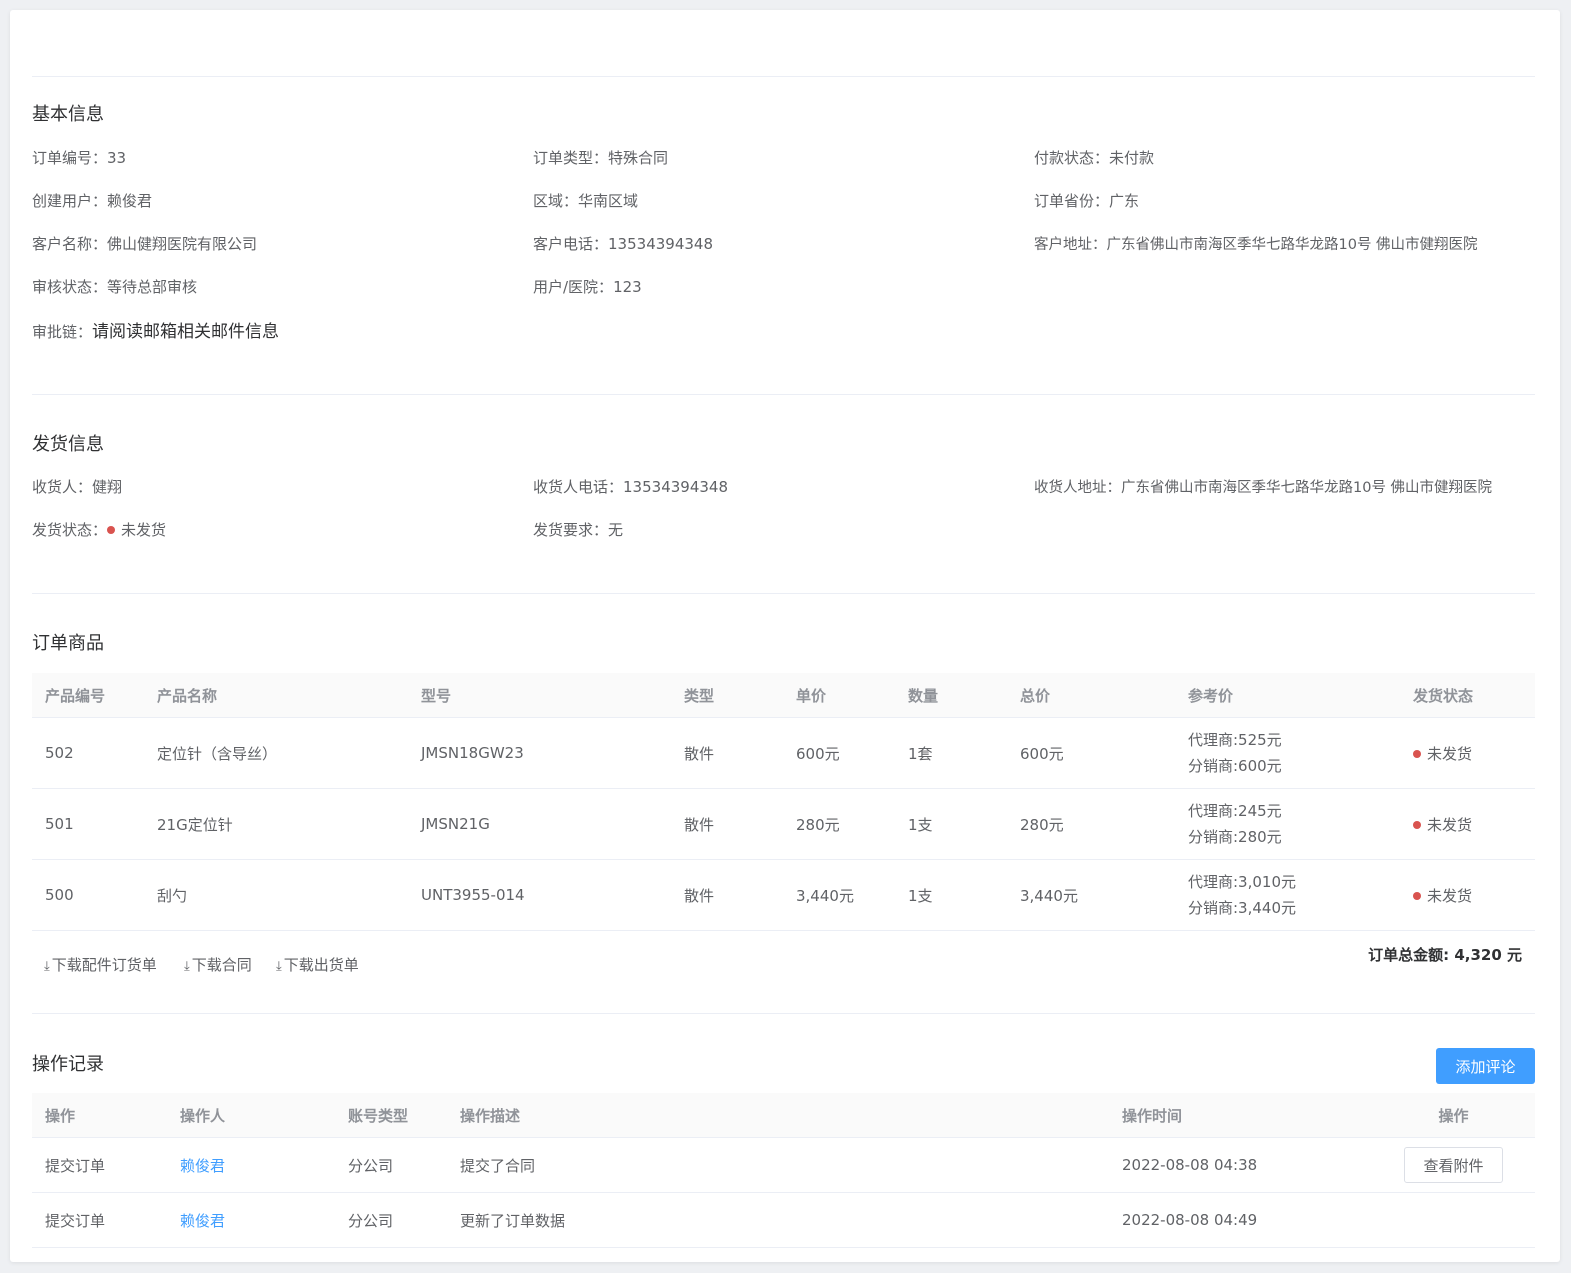  Describe the element at coordinates (951, 753) in the screenshot. I see `cell-qty: 1套` at that location.